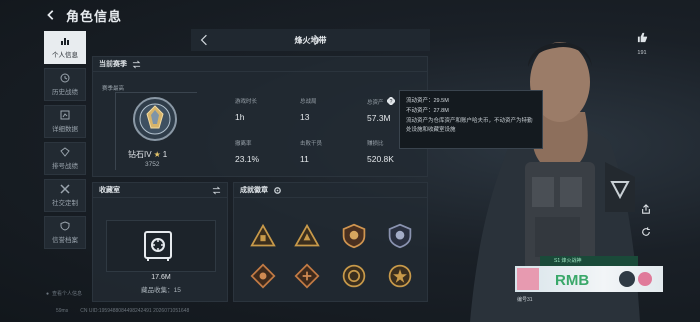  What do you see at coordinates (65, 189) in the screenshot?
I see `tools-icon` at bounding box center [65, 189].